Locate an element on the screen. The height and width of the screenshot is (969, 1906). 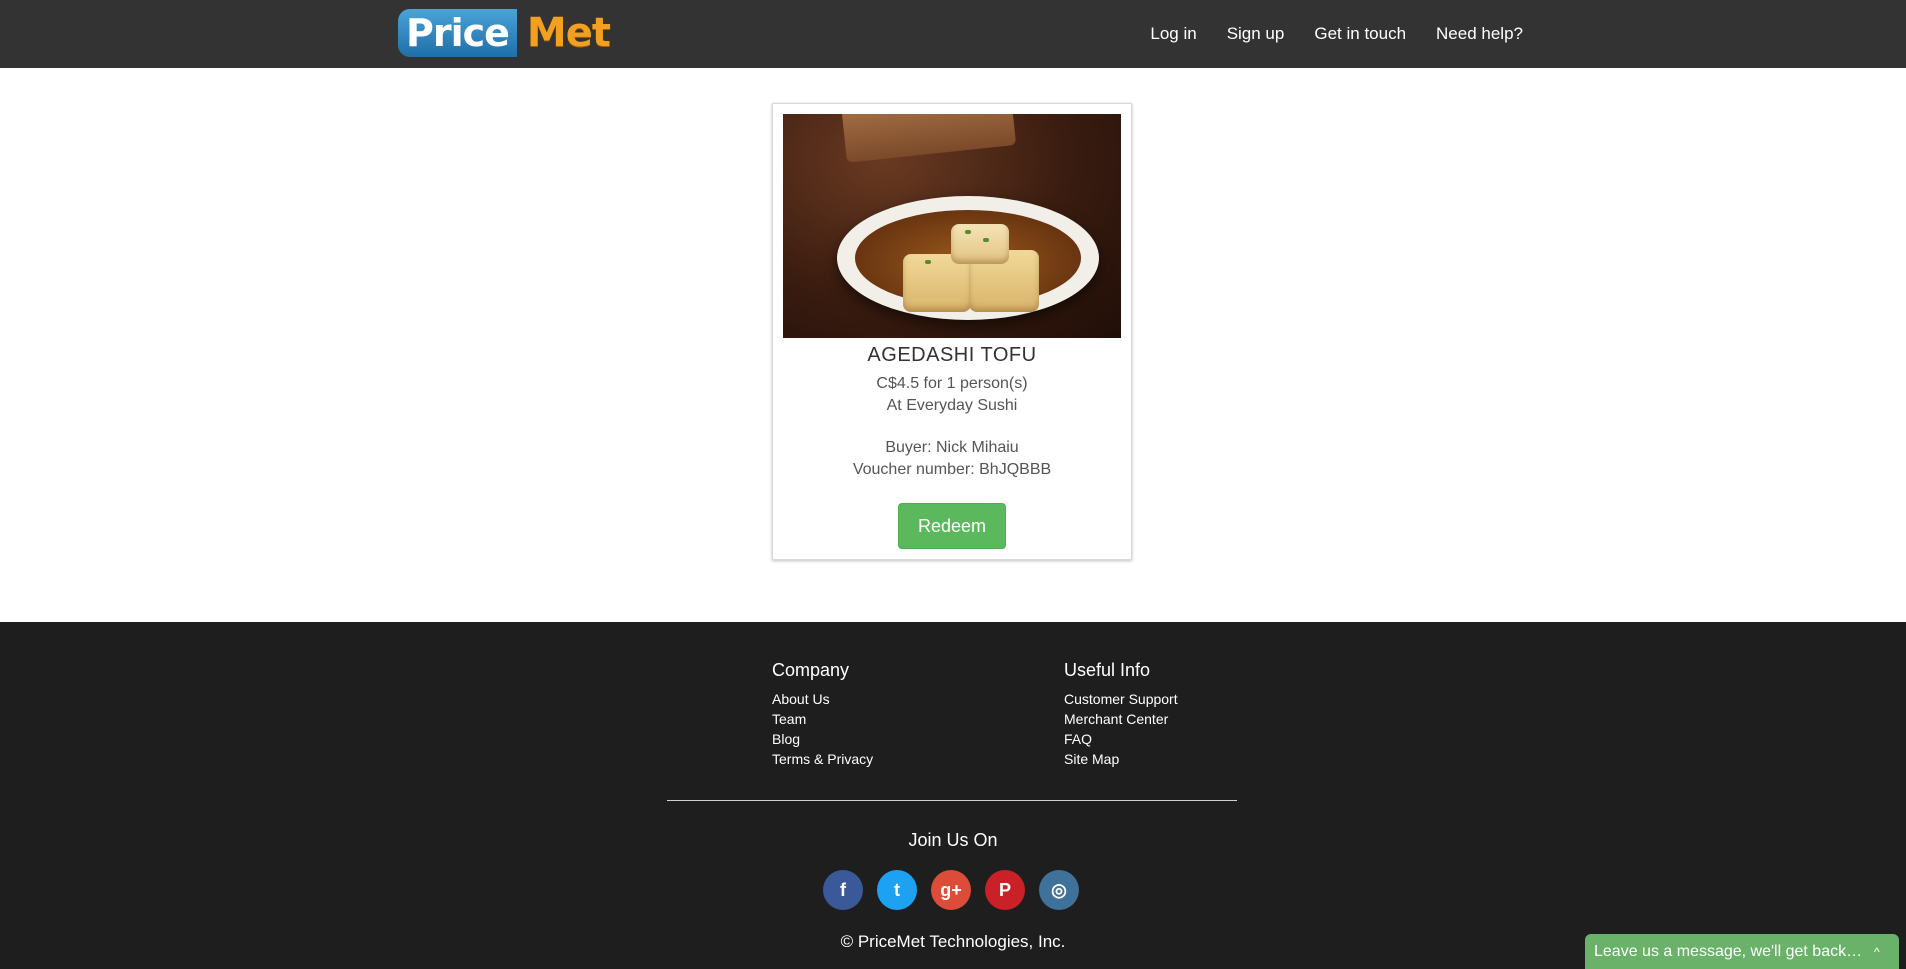
footer-useful-heading: Useful Info is located at coordinates (1107, 670).